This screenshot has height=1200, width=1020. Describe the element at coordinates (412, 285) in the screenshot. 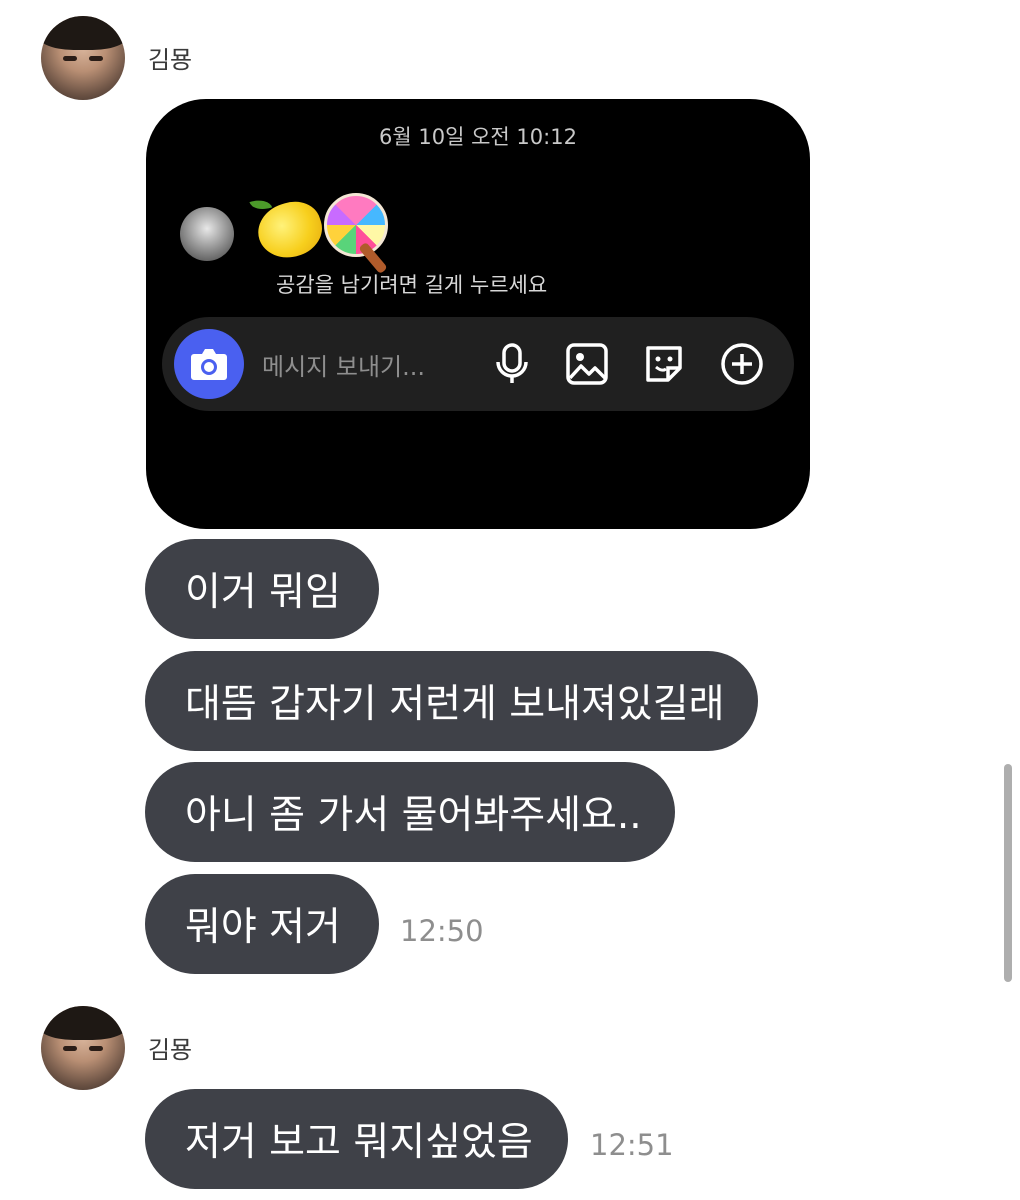

I see `image-reaction-hint: 공감을 남기려면 길게 누르세요` at that location.